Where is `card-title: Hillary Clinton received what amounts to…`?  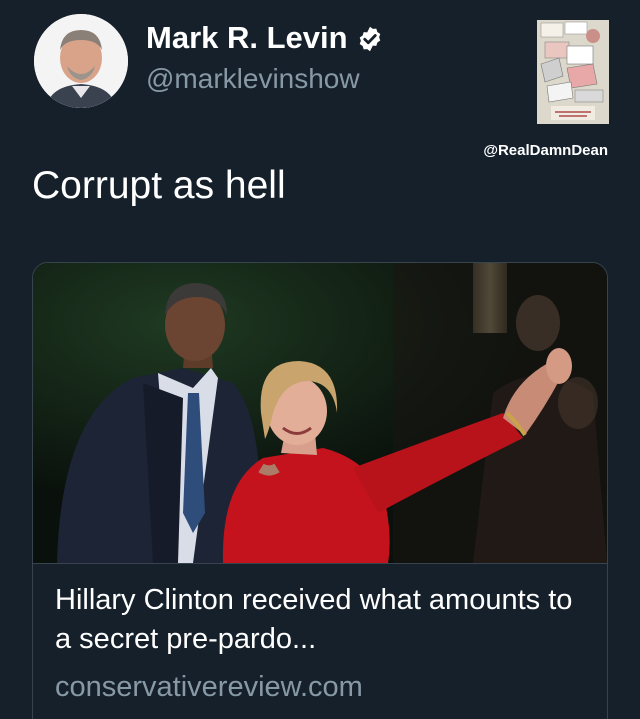 card-title: Hillary Clinton received what amounts to… is located at coordinates (325, 620).